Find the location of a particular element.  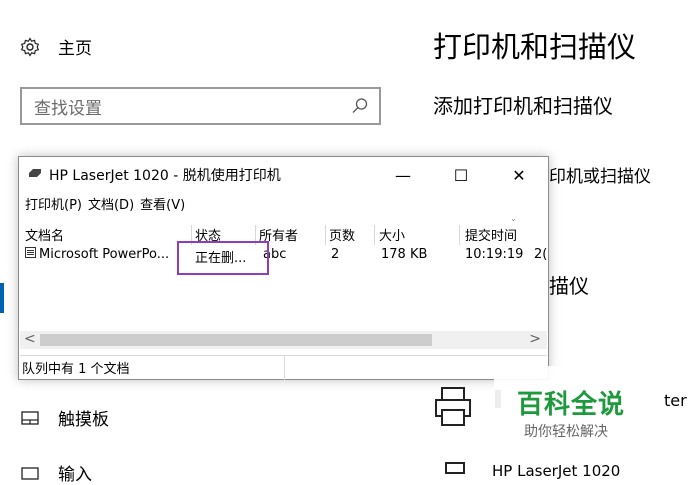

queue-status-text: 队列中有 1 个文档 is located at coordinates (76, 369).